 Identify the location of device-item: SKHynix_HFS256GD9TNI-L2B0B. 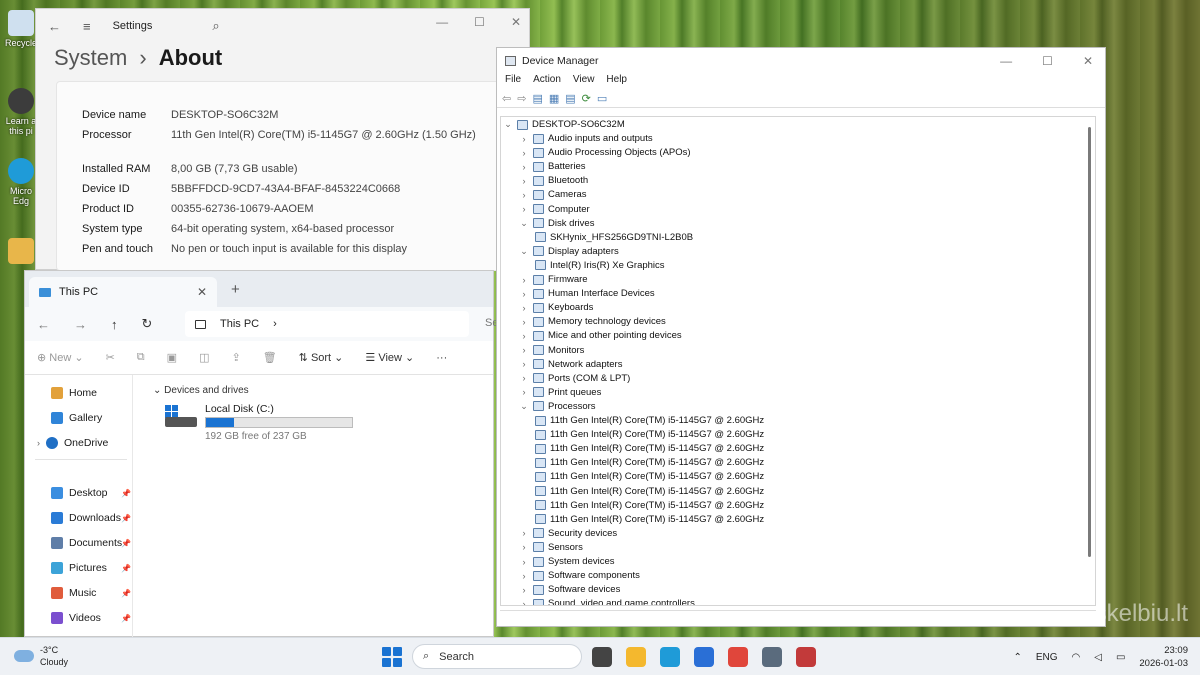
(614, 237).